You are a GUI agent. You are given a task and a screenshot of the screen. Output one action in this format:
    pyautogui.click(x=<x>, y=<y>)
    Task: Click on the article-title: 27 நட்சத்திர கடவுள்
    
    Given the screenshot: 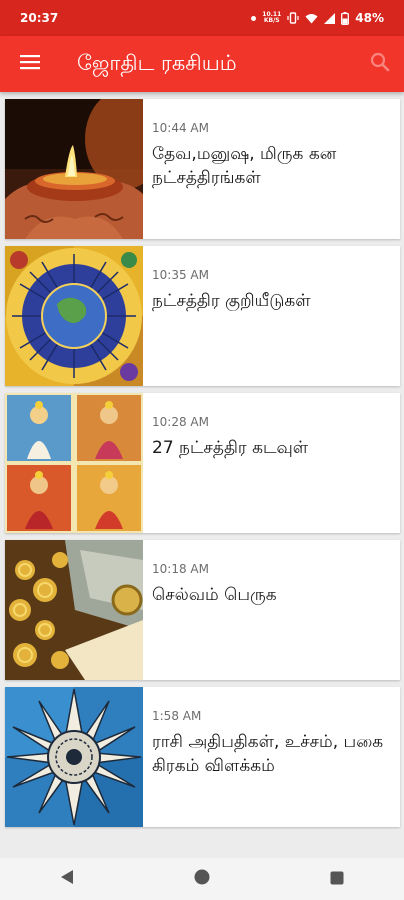 What is the action you would take?
    pyautogui.click(x=230, y=448)
    